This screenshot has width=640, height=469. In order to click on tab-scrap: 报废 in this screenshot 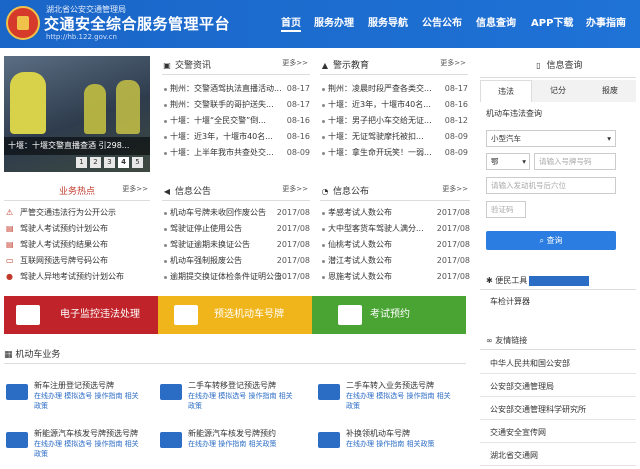, I will do `click(610, 91)`.